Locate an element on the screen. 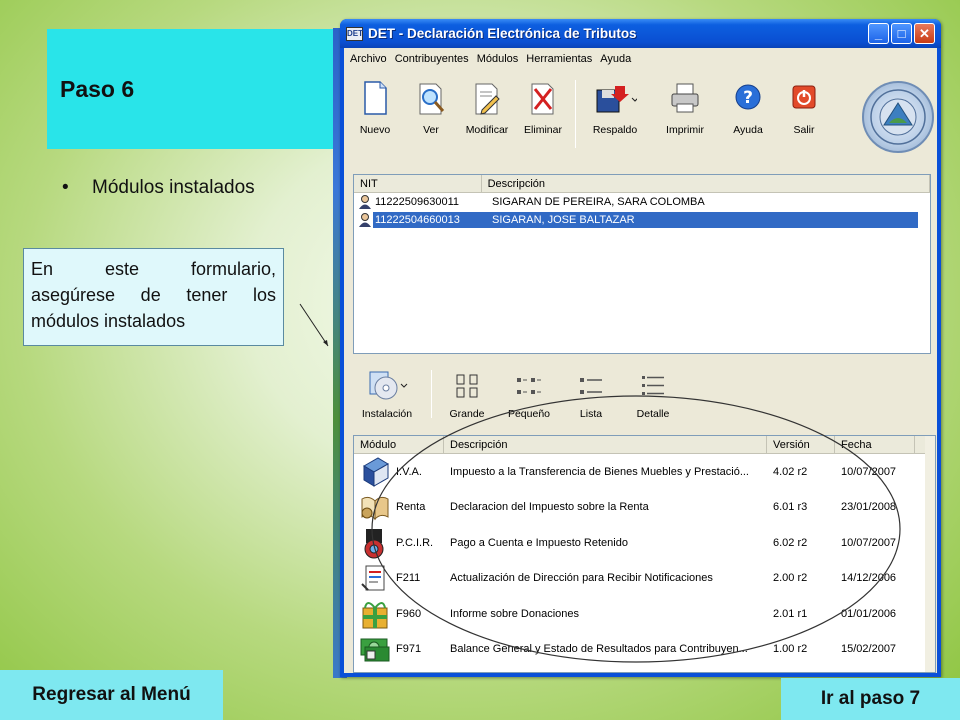 The width and height of the screenshot is (960, 720). module-name: F971 is located at coordinates (409, 649).